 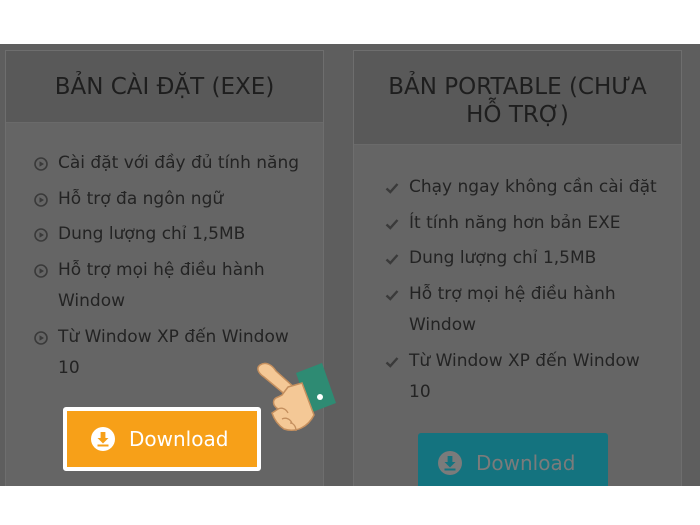 I want to click on list-item: Từ Window XP đến Window 10, so click(x=522, y=377).